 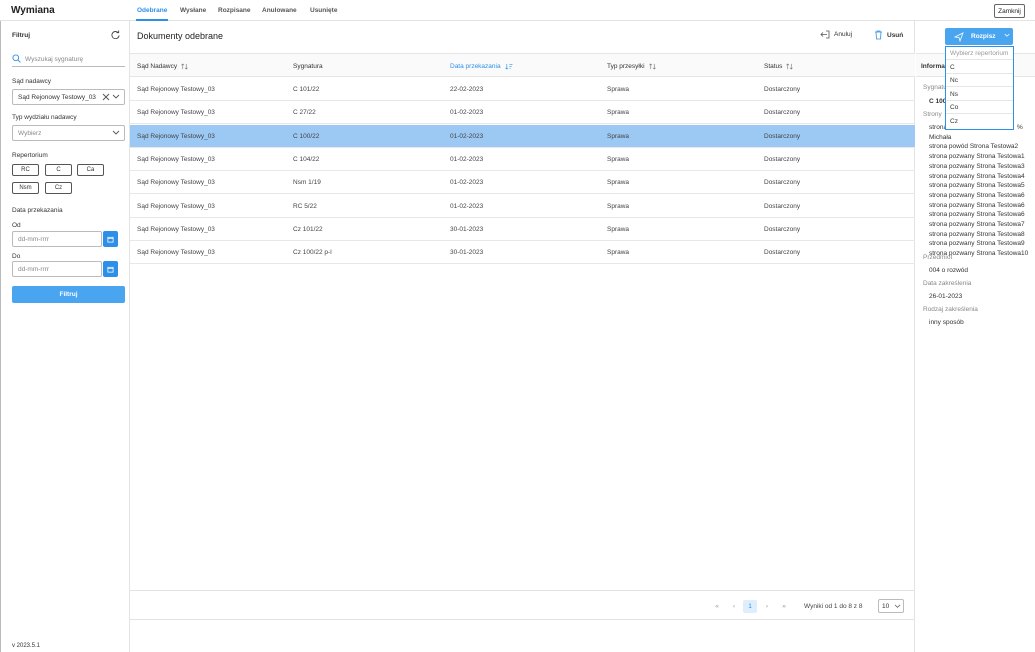 I want to click on next-page-button: ›, so click(x=767, y=606).